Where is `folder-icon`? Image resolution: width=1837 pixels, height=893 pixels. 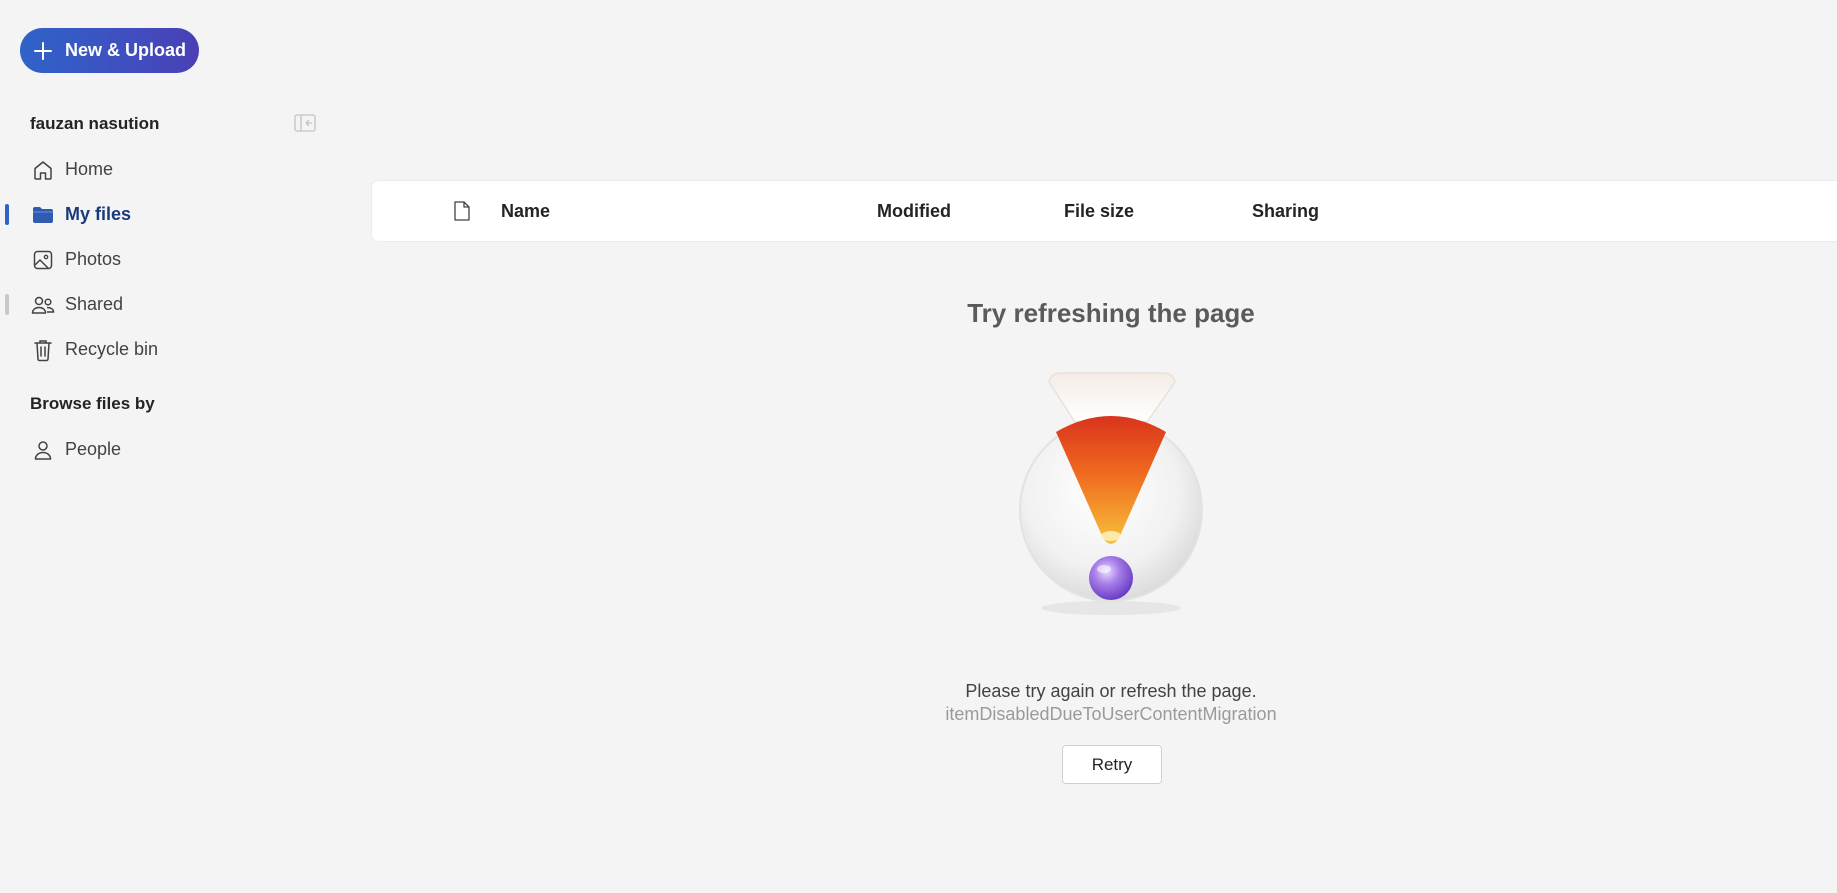 folder-icon is located at coordinates (43, 215).